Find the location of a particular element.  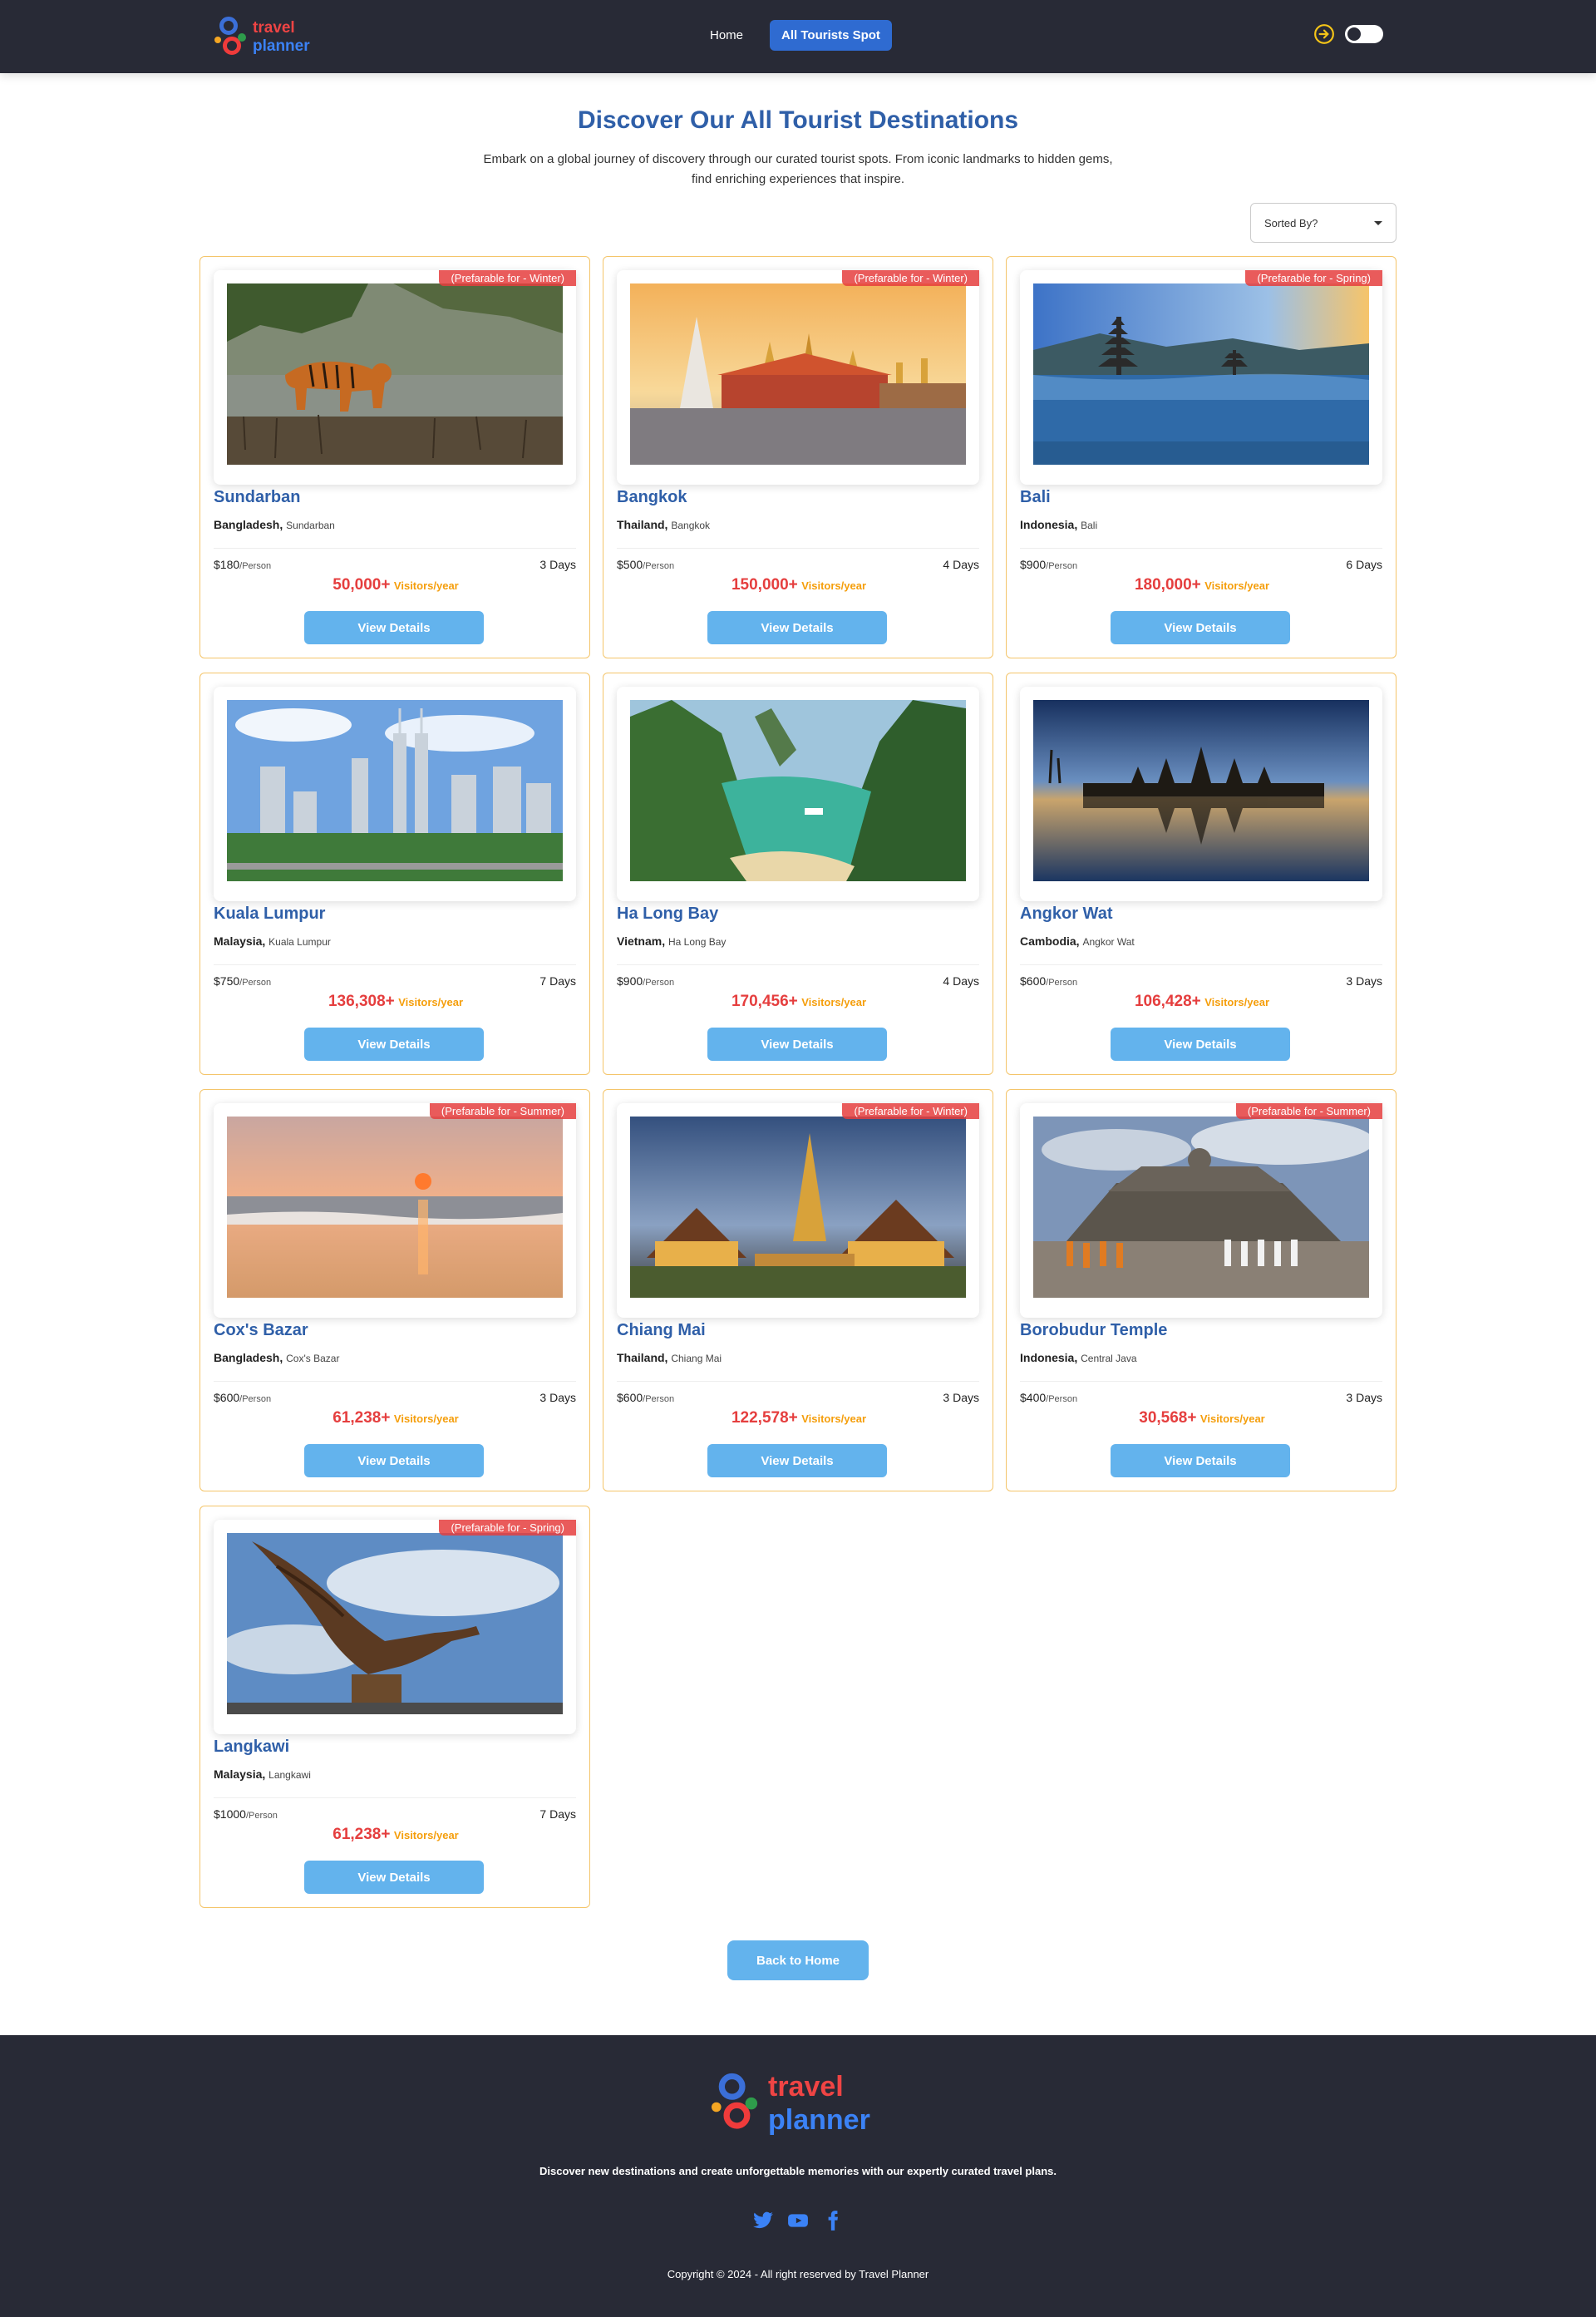

caret-down-icon is located at coordinates (1378, 222).